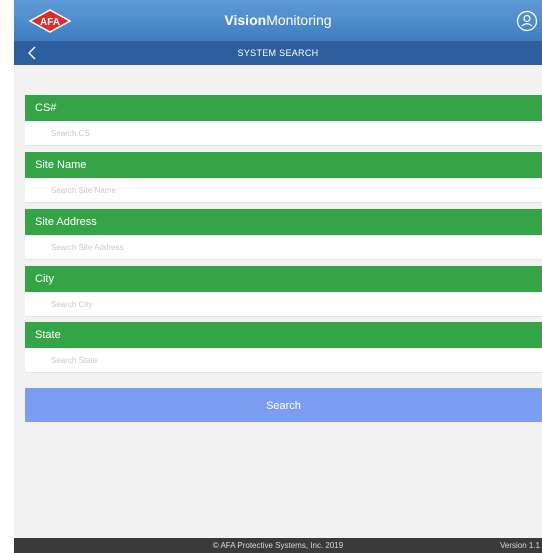  What do you see at coordinates (283, 335) in the screenshot?
I see `field-label-state: State` at bounding box center [283, 335].